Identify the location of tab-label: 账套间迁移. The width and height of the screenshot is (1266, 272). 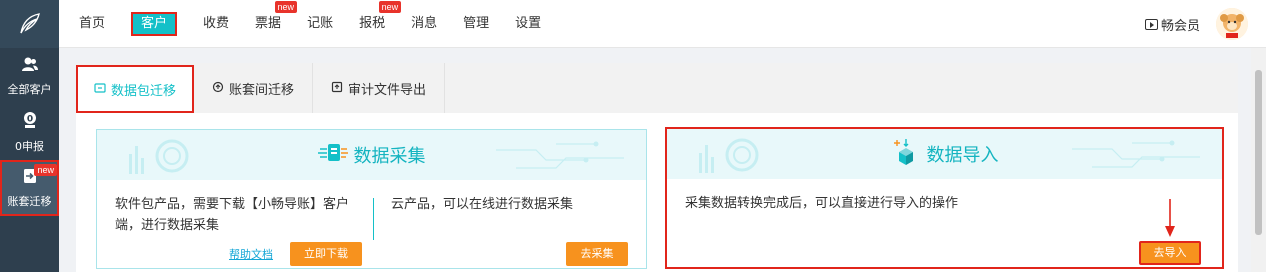
(262, 90).